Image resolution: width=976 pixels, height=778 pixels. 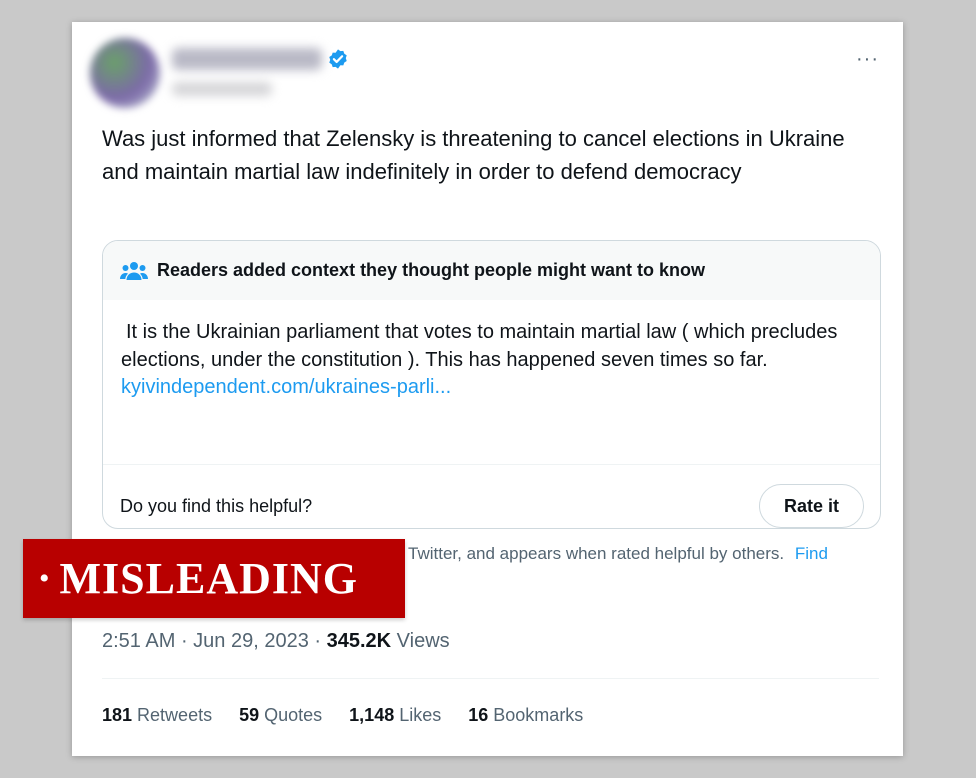 What do you see at coordinates (372, 715) in the screenshot?
I see `likes-count: 1,148` at bounding box center [372, 715].